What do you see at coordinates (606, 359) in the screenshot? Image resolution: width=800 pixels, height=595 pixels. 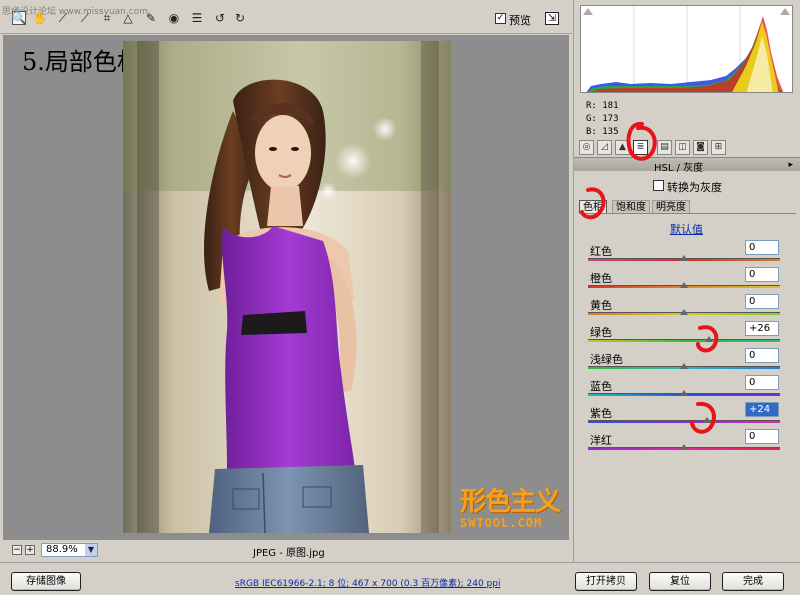 I see `hue-slider-label: 浅绿色` at bounding box center [606, 359].